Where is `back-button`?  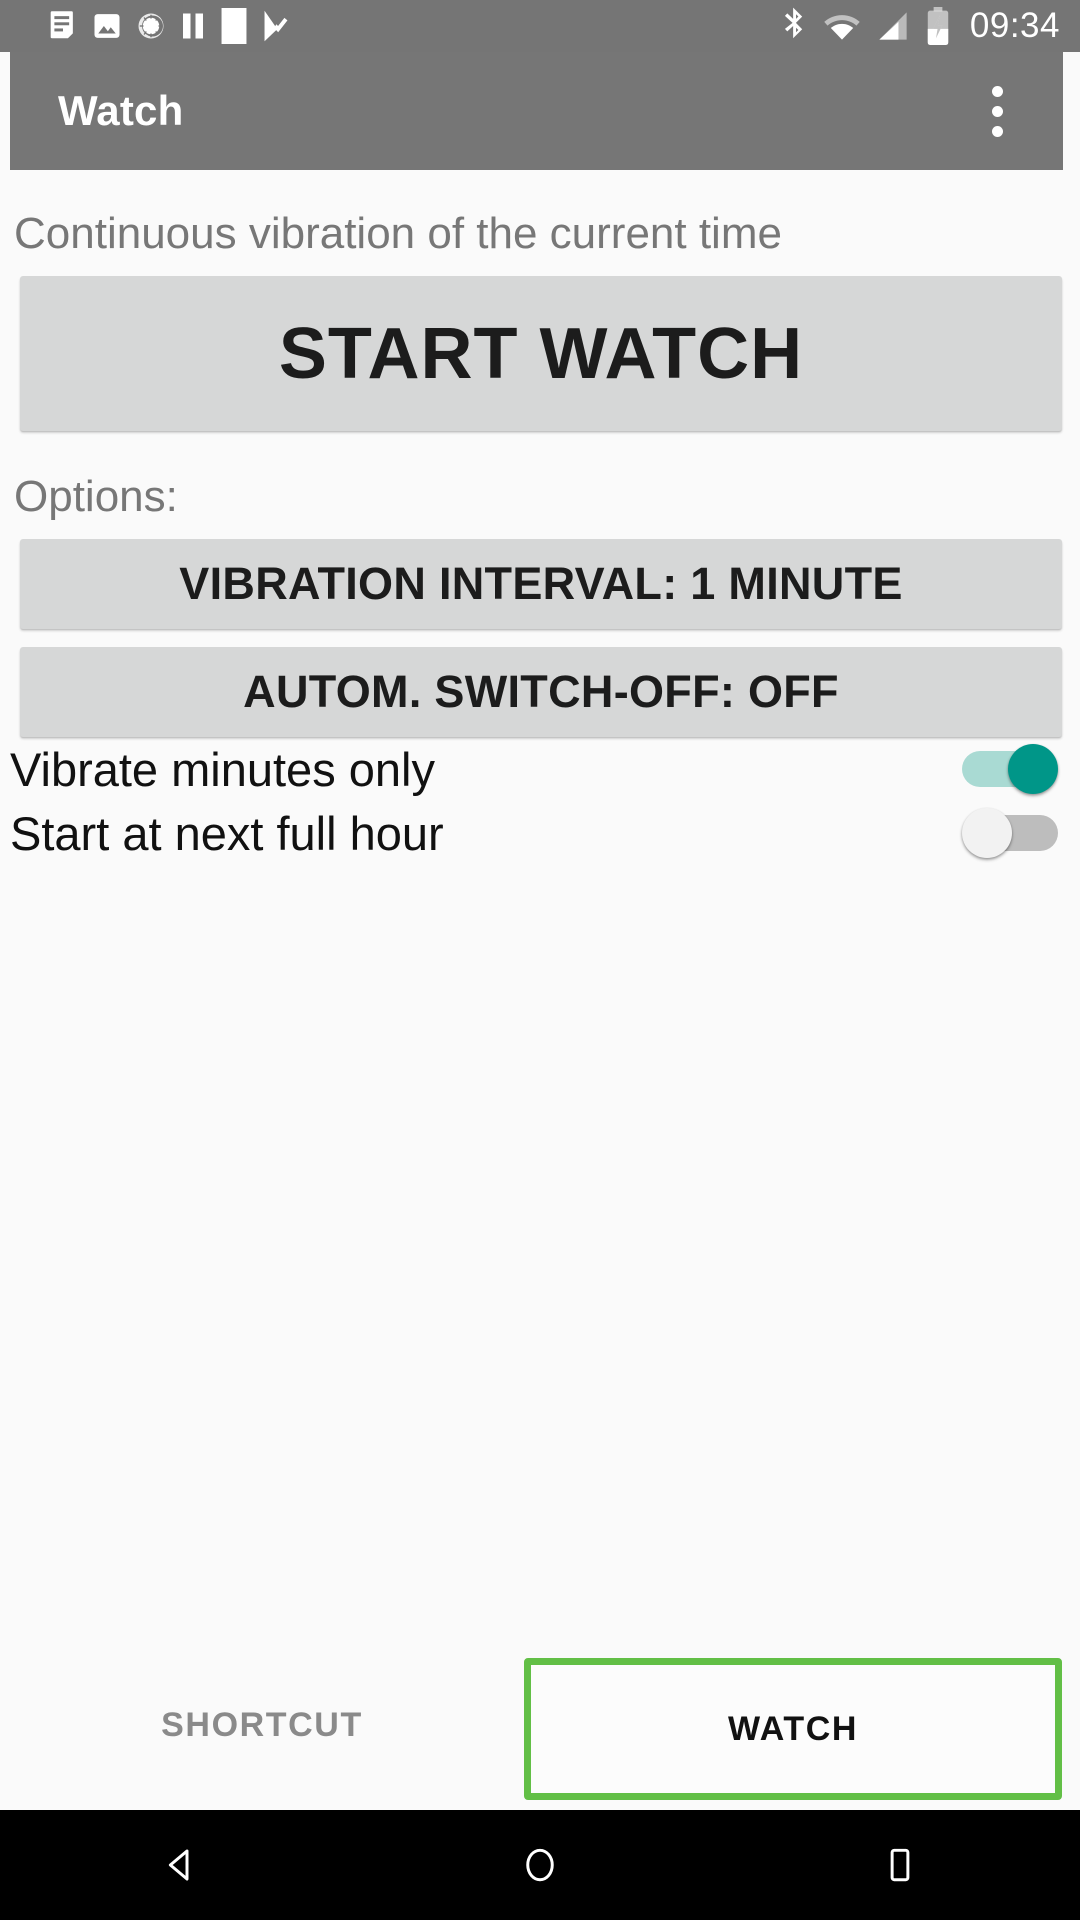
back-button is located at coordinates (180, 1865).